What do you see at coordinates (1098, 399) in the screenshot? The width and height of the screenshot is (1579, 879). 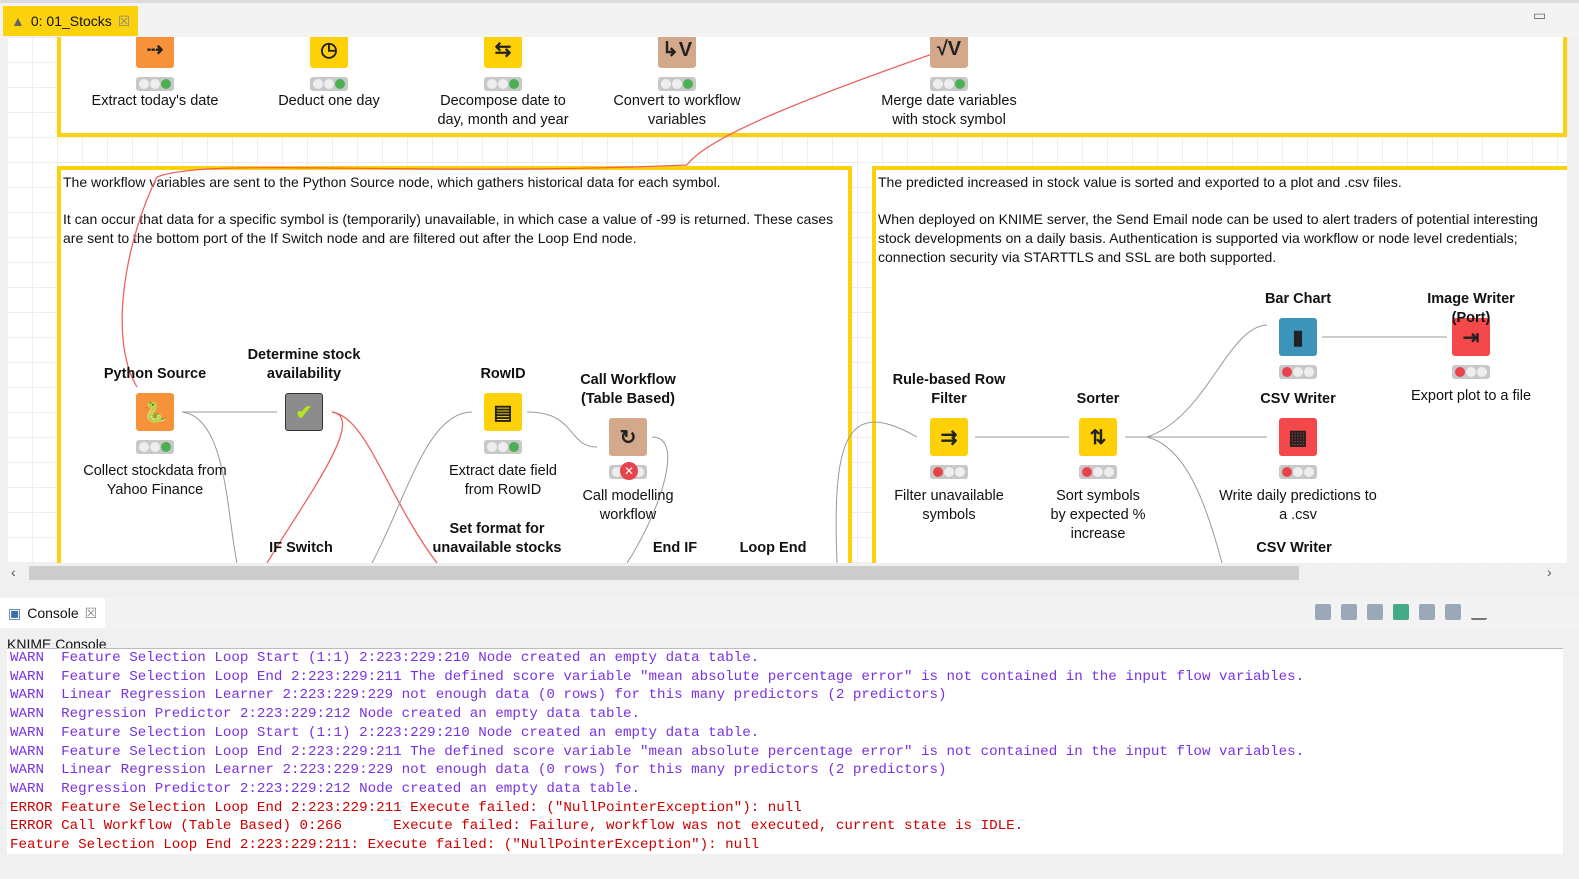 I see `node-title: Sorter` at bounding box center [1098, 399].